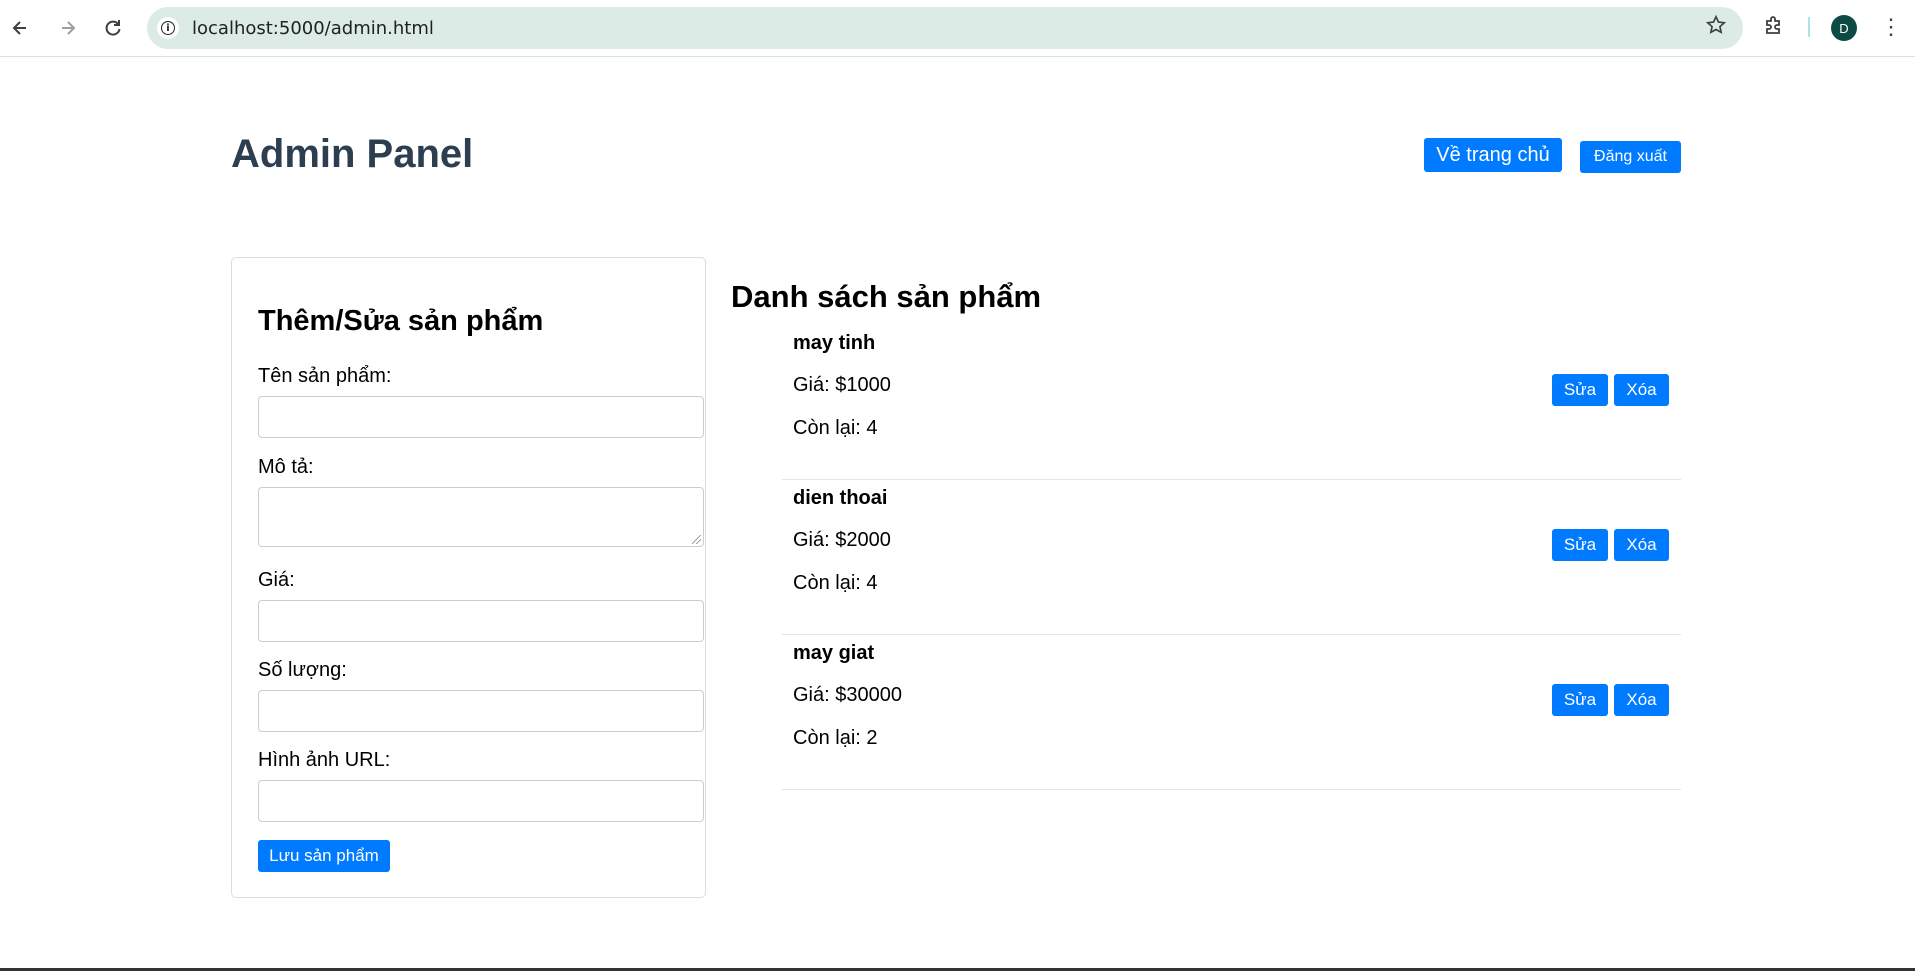  I want to click on form-title: Thêm/Sửa sản phẩm, so click(401, 321).